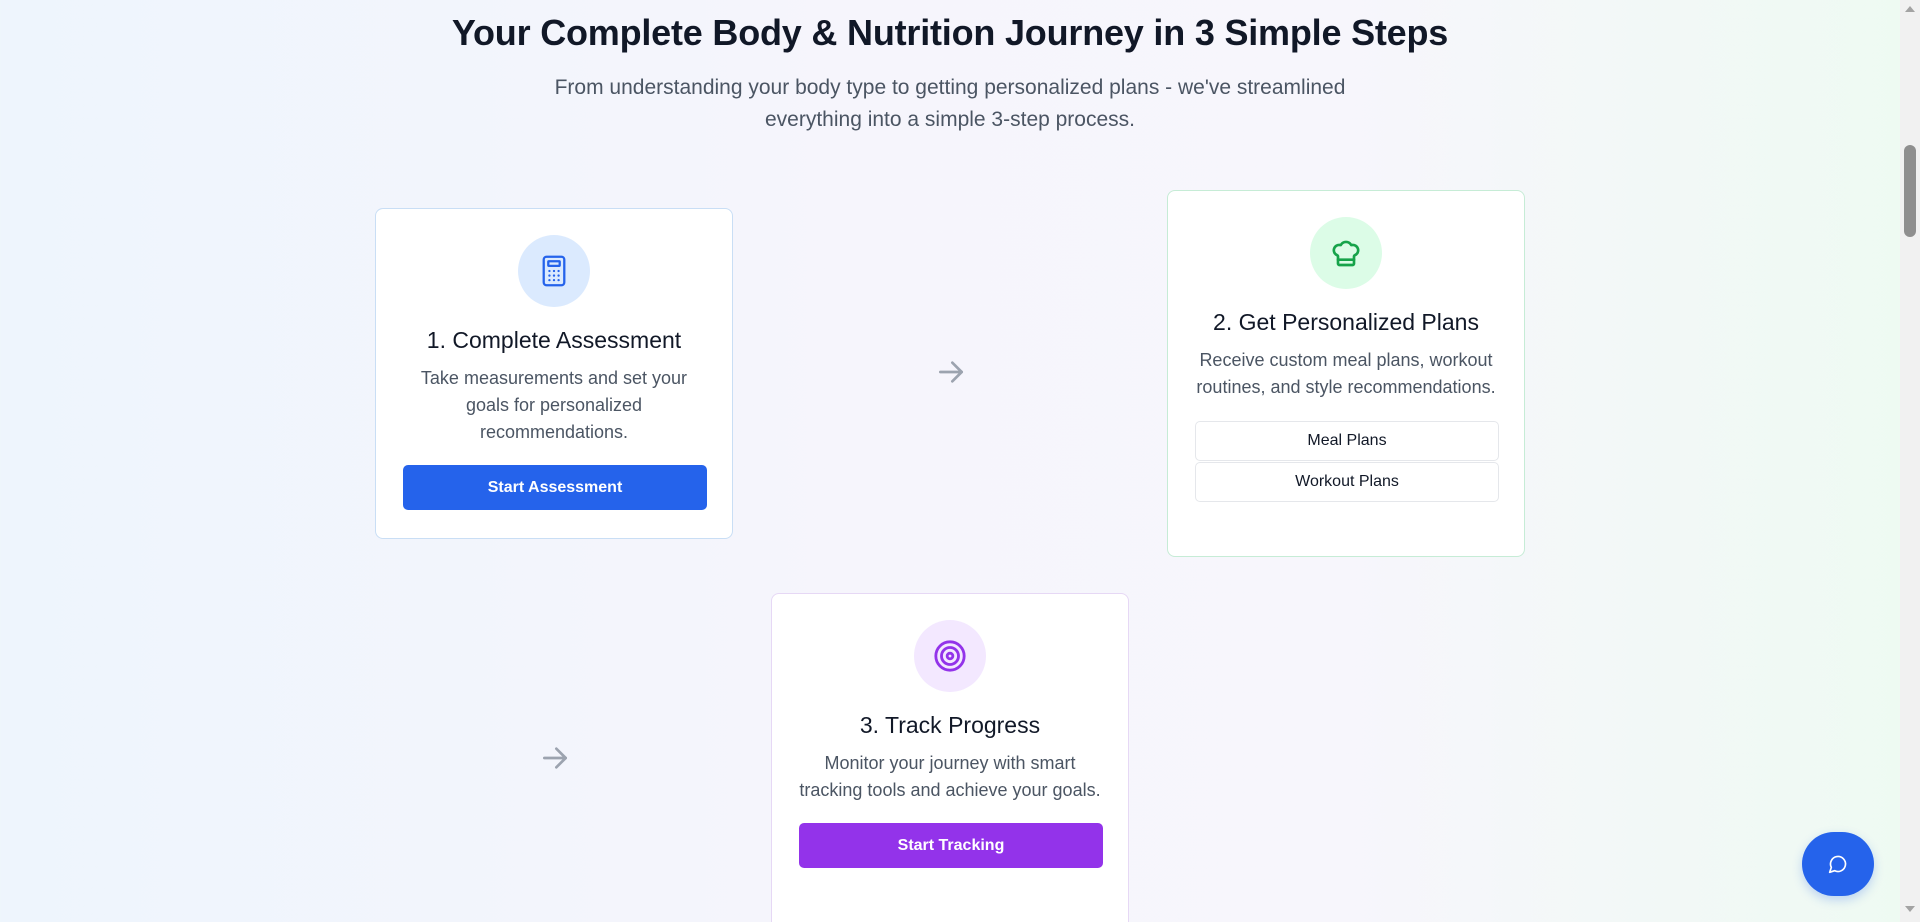  What do you see at coordinates (555, 487) in the screenshot?
I see `start-assessment-button: Start Assessment` at bounding box center [555, 487].